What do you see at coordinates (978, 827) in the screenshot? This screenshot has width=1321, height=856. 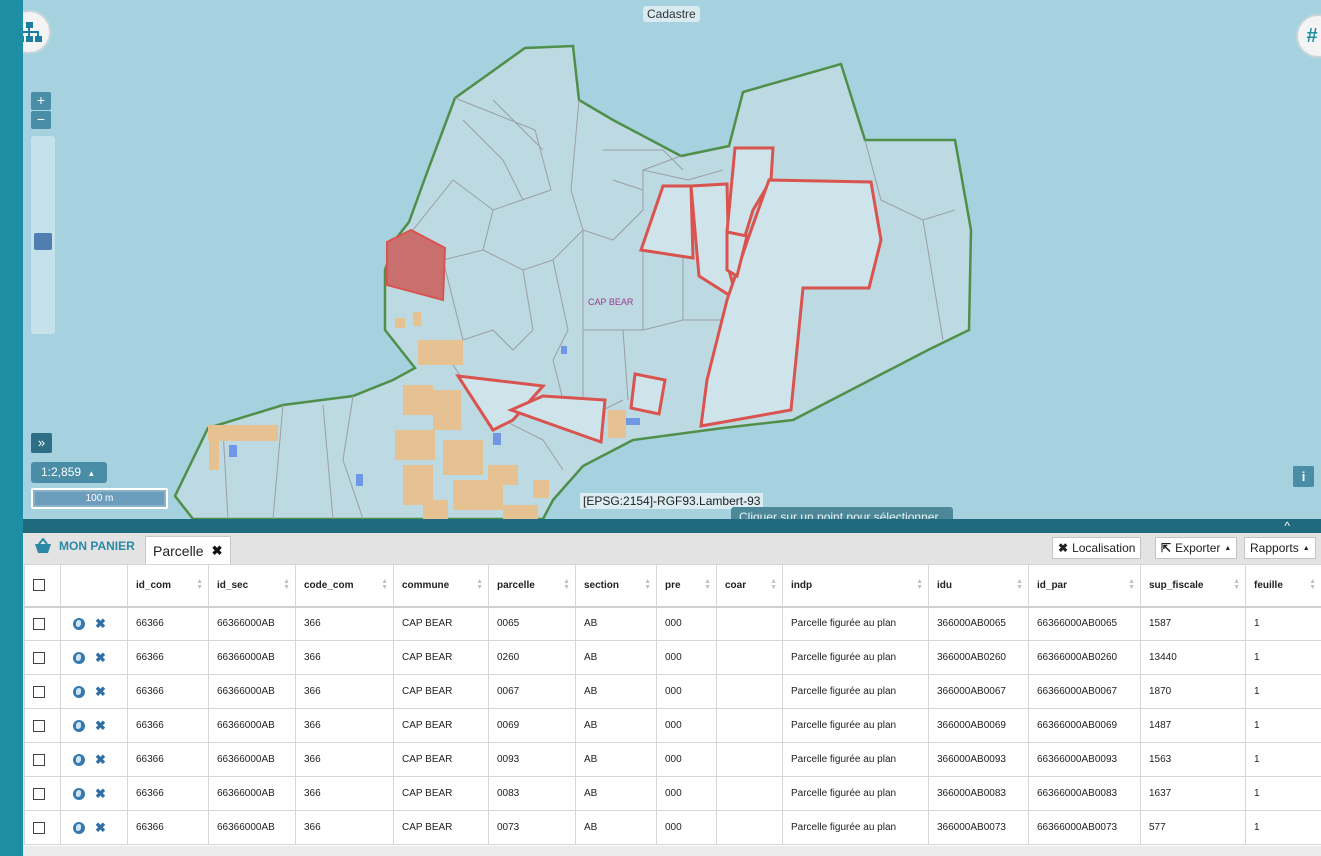 I see `table-cell-idu: 366000AB0073` at bounding box center [978, 827].